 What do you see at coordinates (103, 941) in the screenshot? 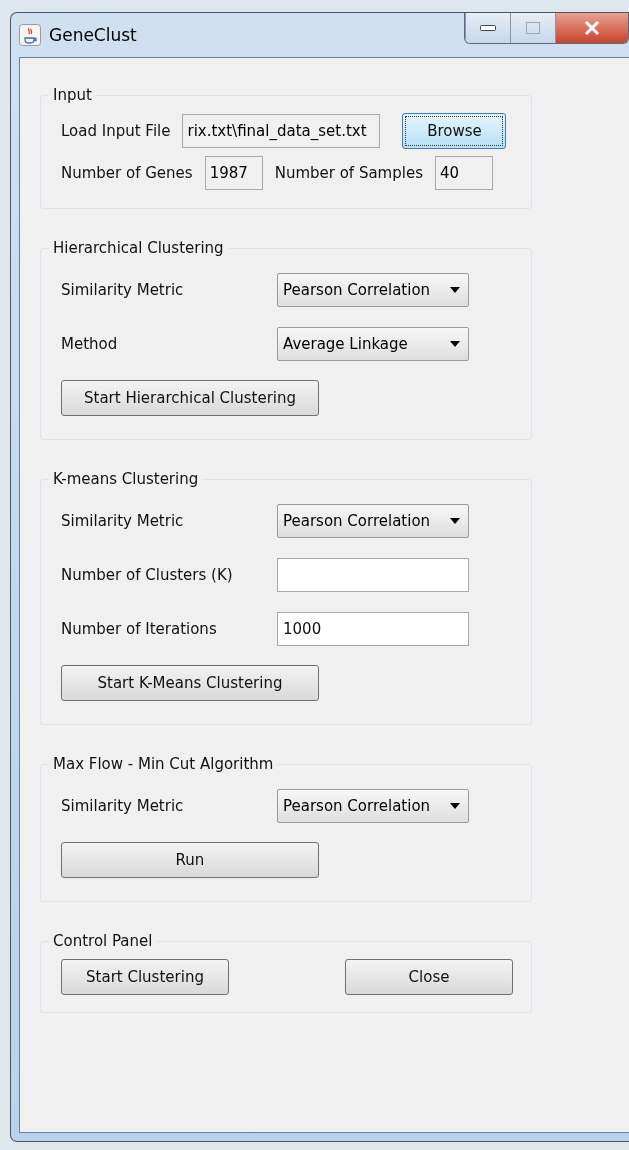
I see `group-title: Control Panel` at bounding box center [103, 941].